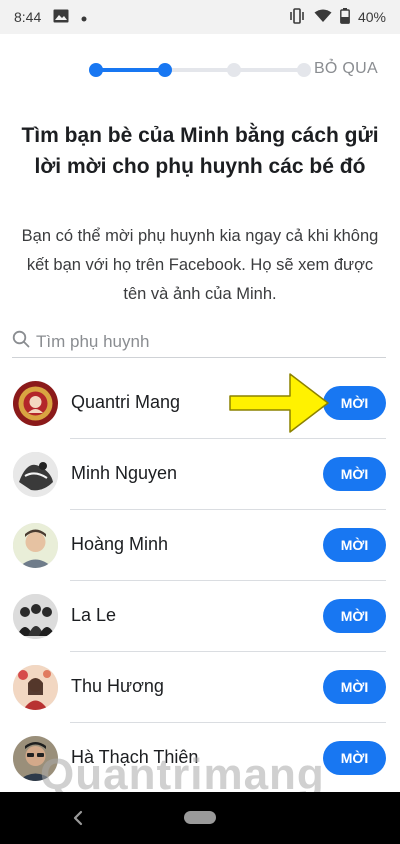  Describe the element at coordinates (200, 758) in the screenshot. I see `list-item: Hà Thạch Thiên MỜI` at that location.